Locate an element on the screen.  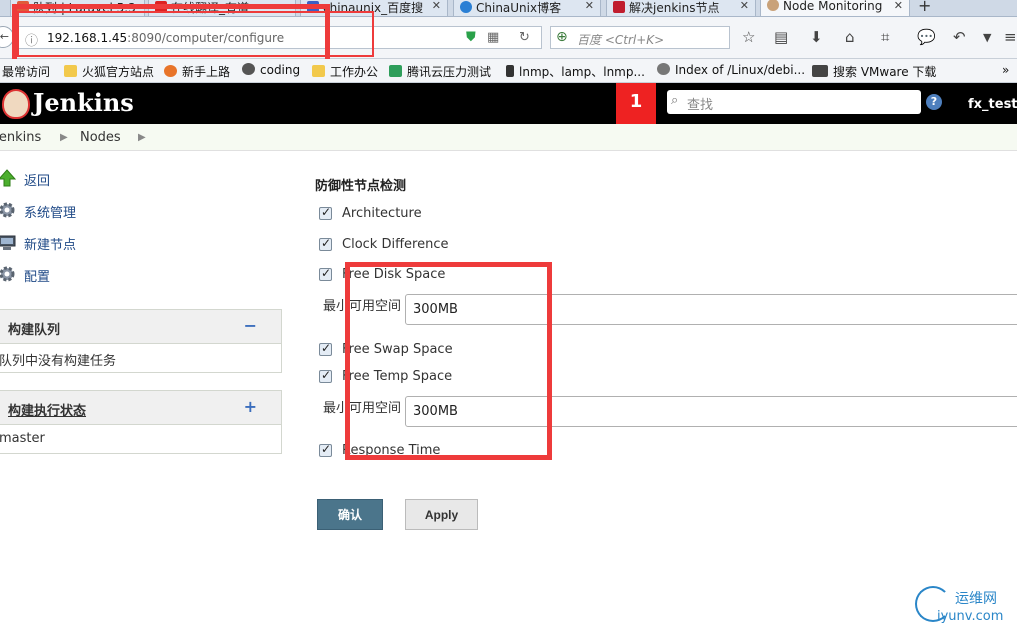
tencent-cloud-icon is located at coordinates (395, 71).